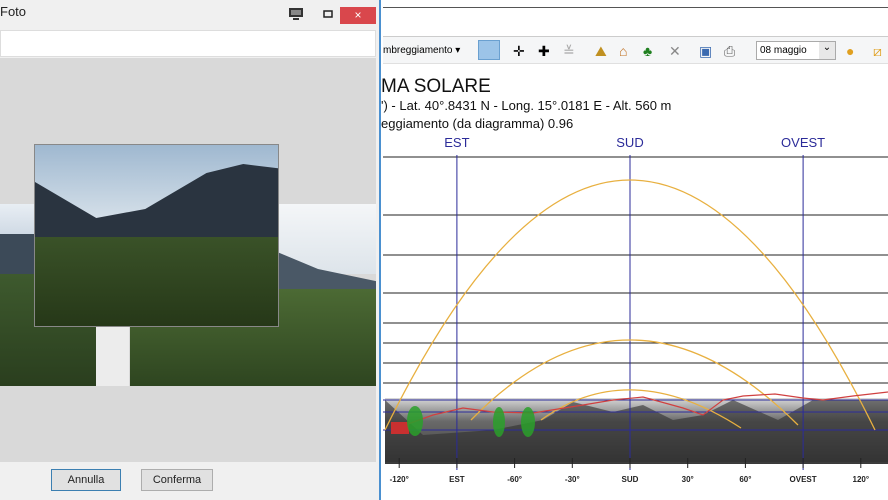 The image size is (888, 500). I want to click on photo-main, so click(156, 235).